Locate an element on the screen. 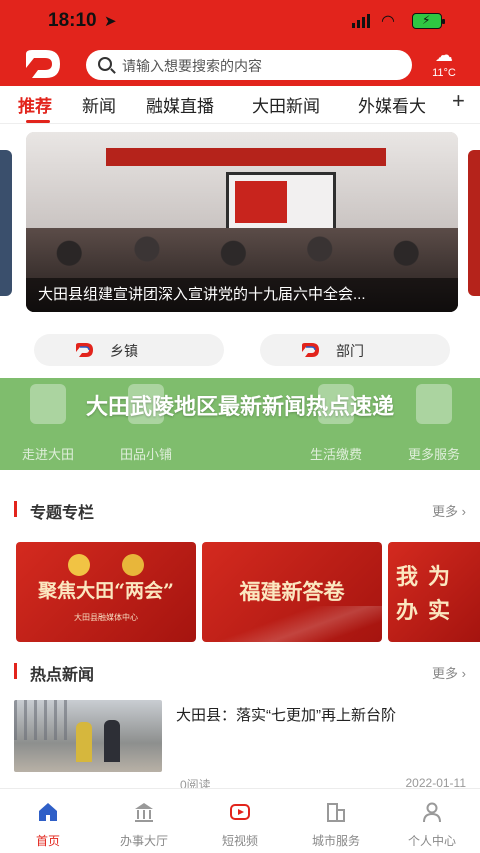  topic-title: 福建新答卷 is located at coordinates (292, 591).